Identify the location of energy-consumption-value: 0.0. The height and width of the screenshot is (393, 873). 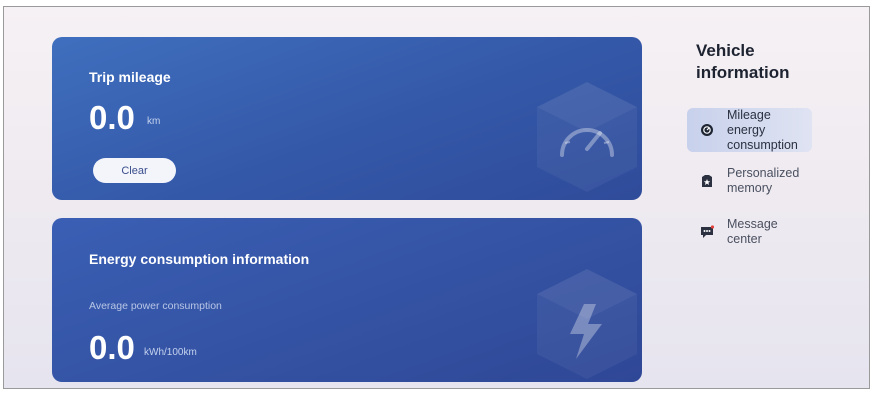
(112, 347).